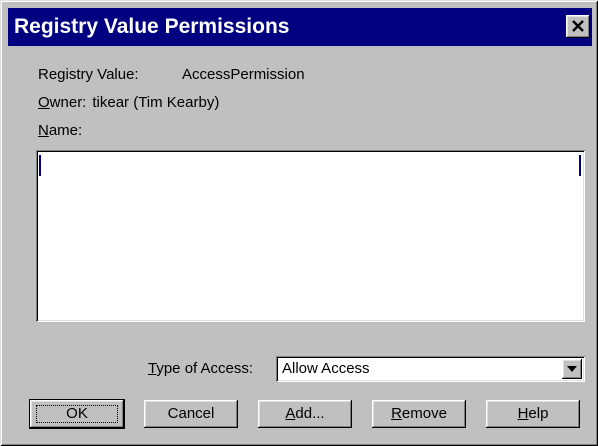 This screenshot has width=598, height=446. I want to click on owner-label: Owner:, so click(62, 102).